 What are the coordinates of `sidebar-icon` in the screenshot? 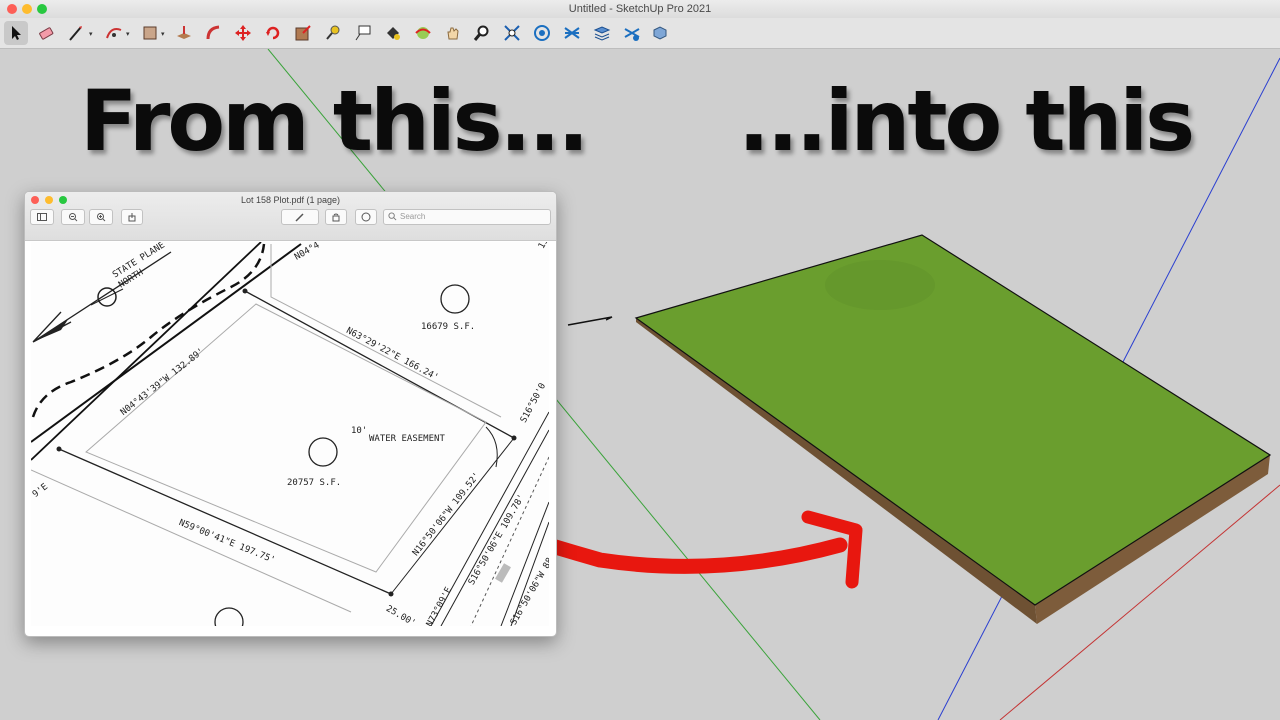 It's located at (42, 217).